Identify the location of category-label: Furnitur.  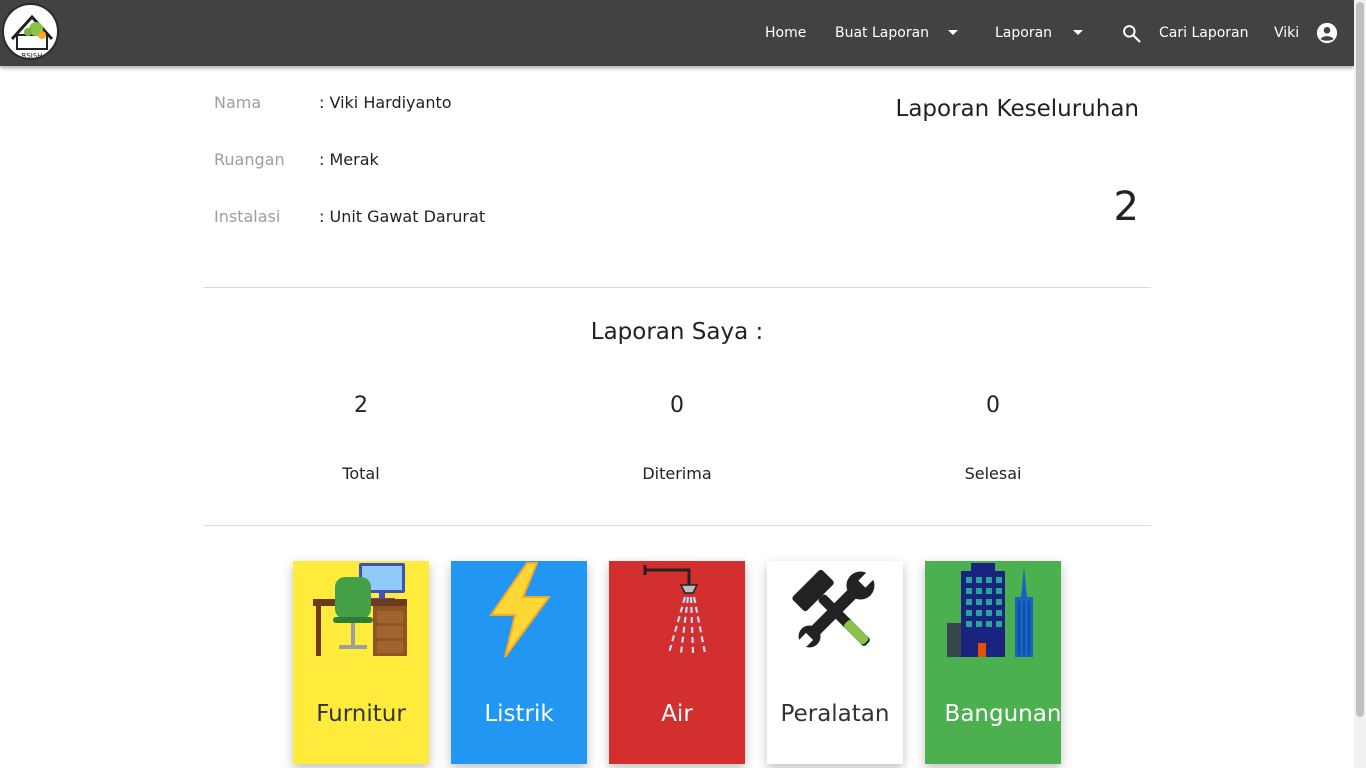
(361, 714).